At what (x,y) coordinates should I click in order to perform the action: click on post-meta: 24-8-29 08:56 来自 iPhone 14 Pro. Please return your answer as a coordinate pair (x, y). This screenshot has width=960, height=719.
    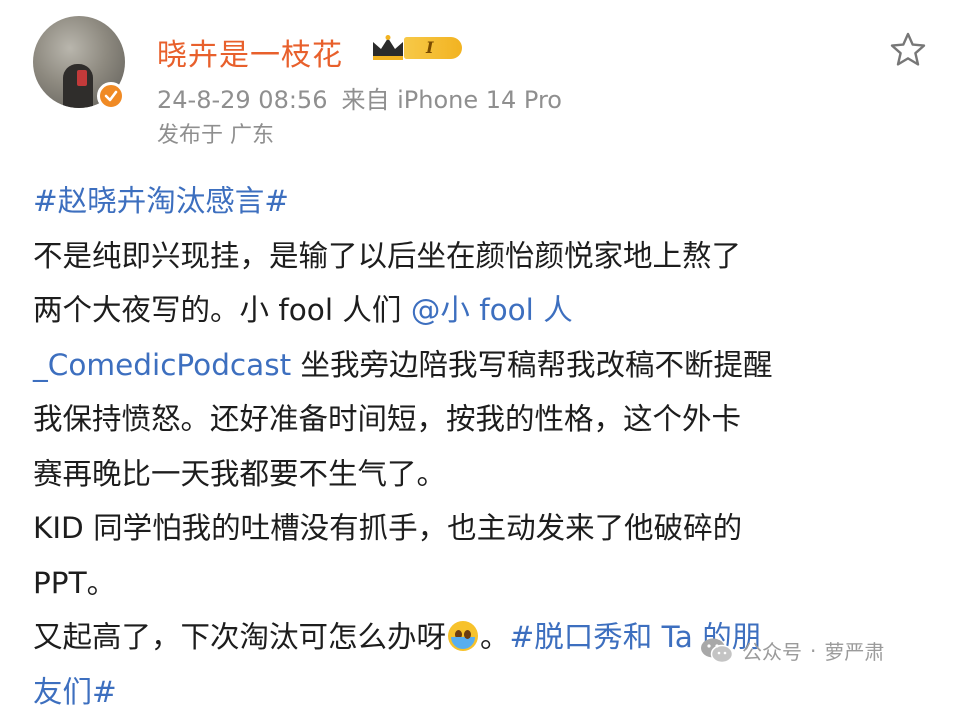
    Looking at the image, I should click on (359, 97).